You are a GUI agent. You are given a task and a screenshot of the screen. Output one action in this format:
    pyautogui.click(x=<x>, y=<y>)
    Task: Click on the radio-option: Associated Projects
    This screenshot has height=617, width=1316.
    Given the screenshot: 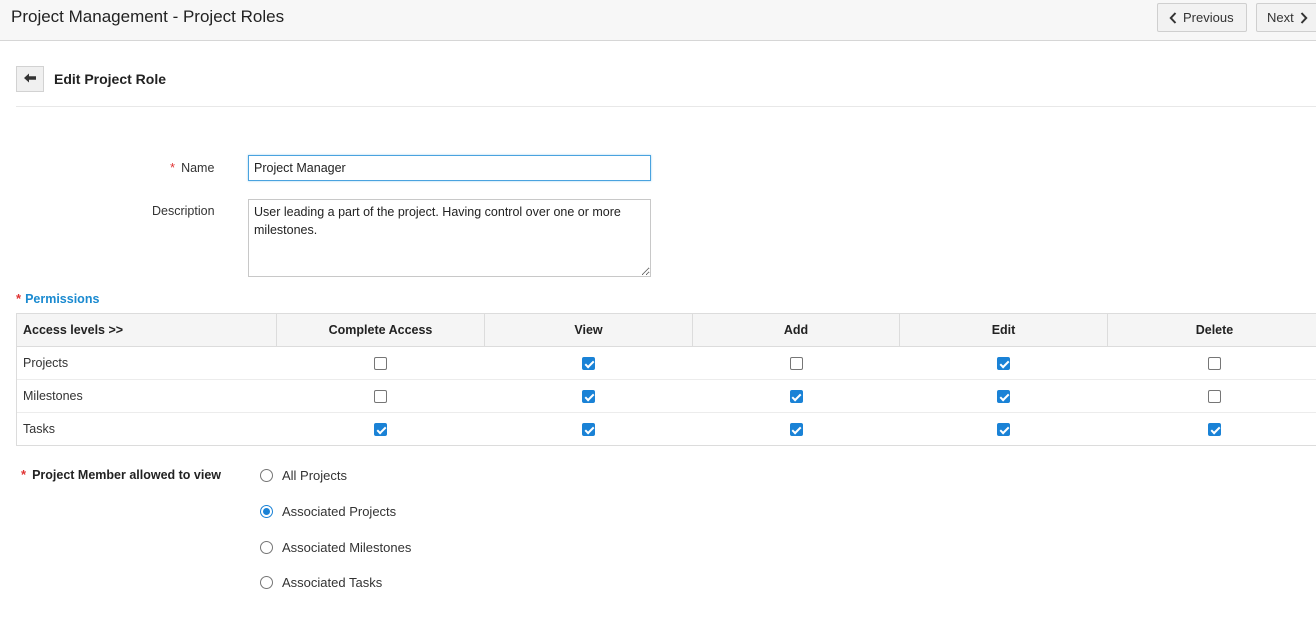 What is the action you would take?
    pyautogui.click(x=328, y=511)
    